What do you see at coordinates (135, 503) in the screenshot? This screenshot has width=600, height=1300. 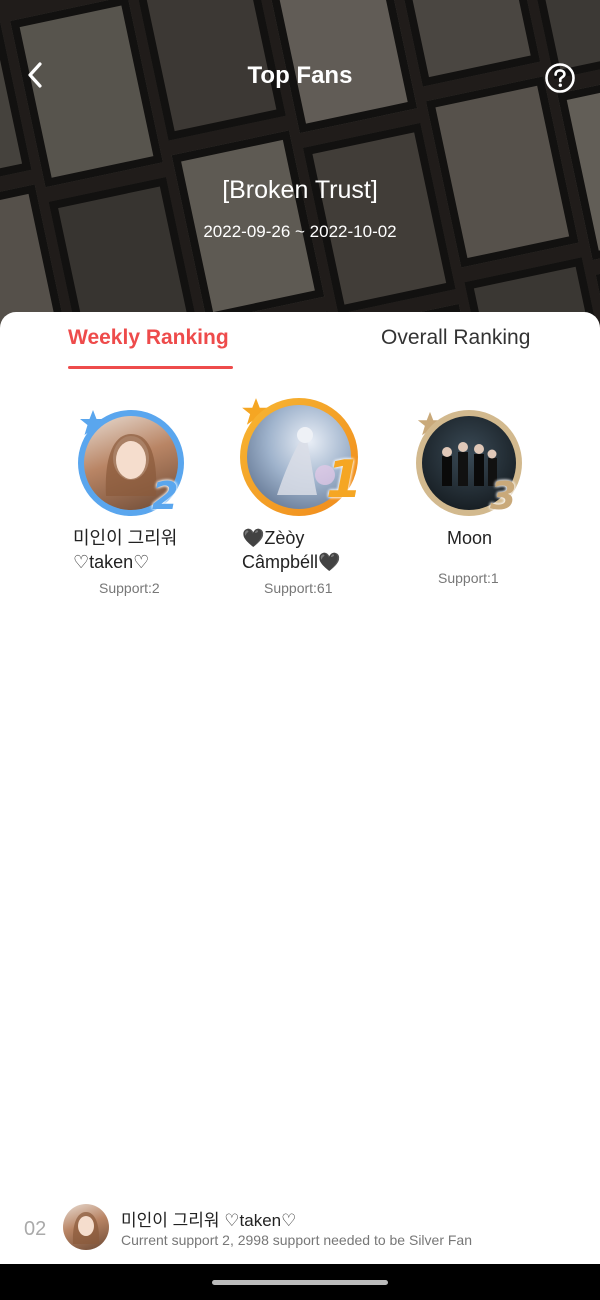 I see `podium-fan-rank-2: 2 미인이 그리워 ♡taken♡ Support:2` at bounding box center [135, 503].